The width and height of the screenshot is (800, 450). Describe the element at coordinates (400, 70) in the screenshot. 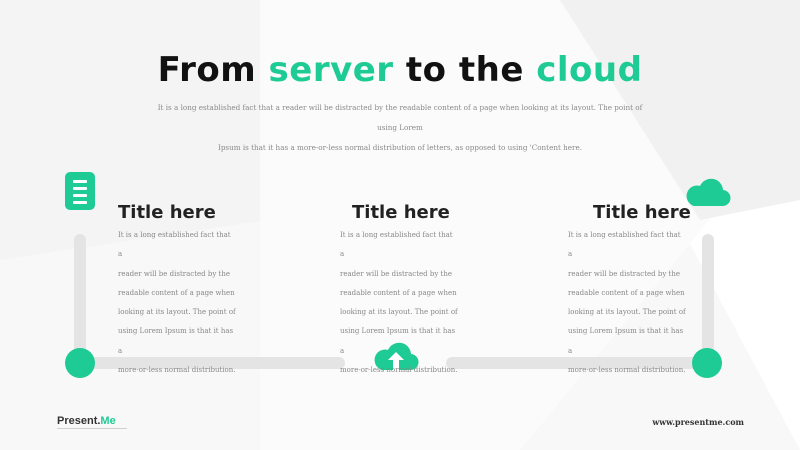

I see `page-title: From server to the cloud` at that location.